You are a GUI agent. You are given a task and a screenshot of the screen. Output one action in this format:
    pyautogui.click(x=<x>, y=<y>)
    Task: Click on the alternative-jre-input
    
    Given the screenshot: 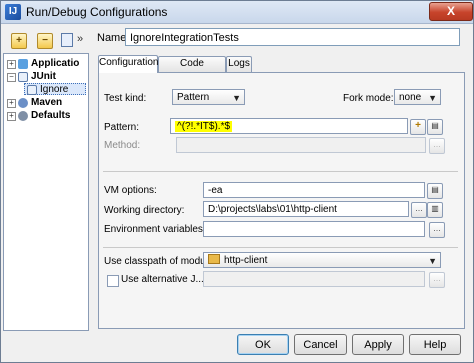 What is the action you would take?
    pyautogui.click(x=314, y=279)
    